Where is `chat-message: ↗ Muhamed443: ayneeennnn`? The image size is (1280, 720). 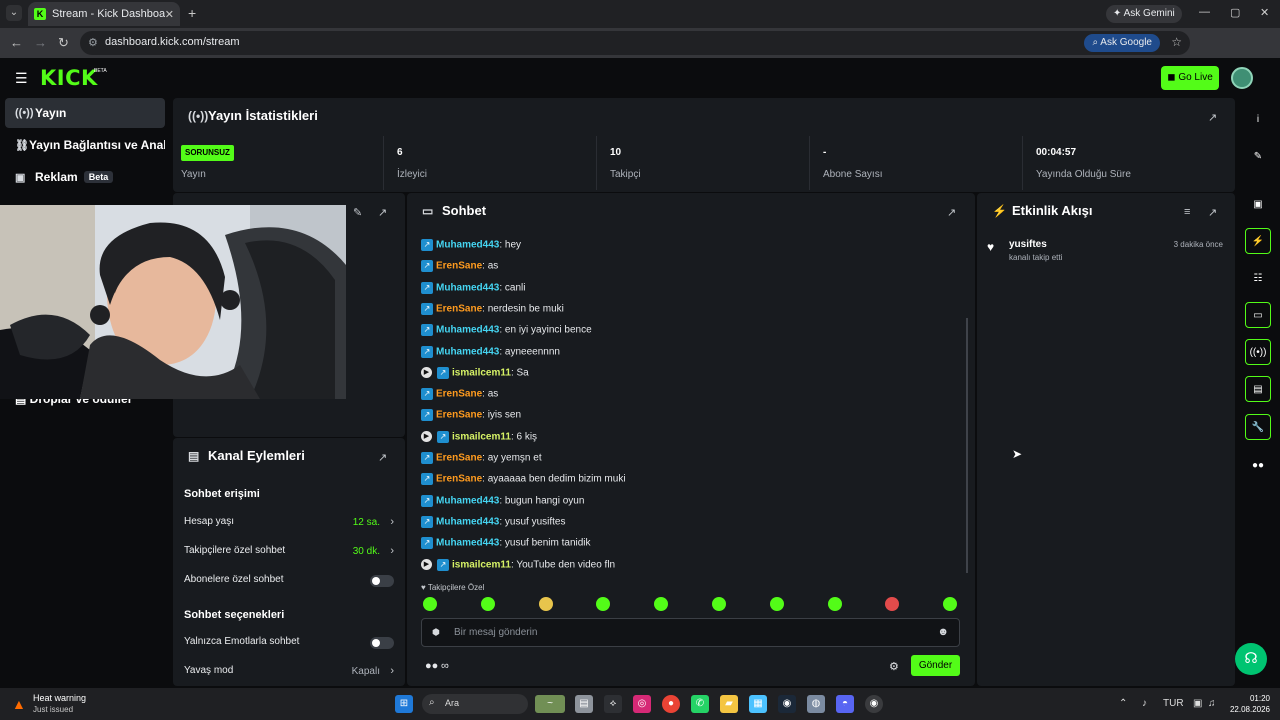 chat-message: ↗ Muhamed443: ayneeennnn is located at coordinates (490, 353).